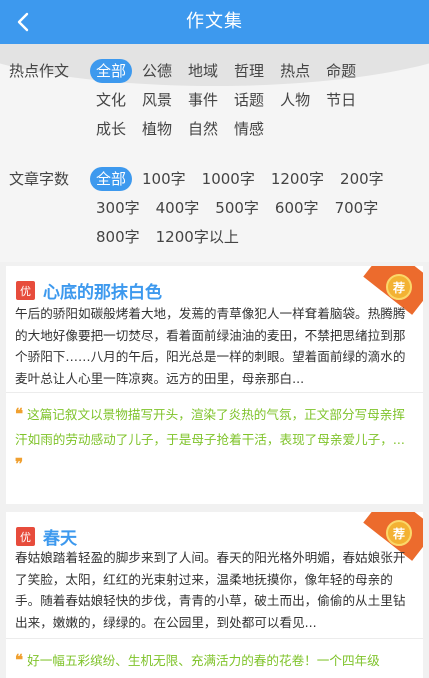 Image resolution: width=429 pixels, height=678 pixels. Describe the element at coordinates (197, 237) in the screenshot. I see `filter-option: 1200字以上` at that location.